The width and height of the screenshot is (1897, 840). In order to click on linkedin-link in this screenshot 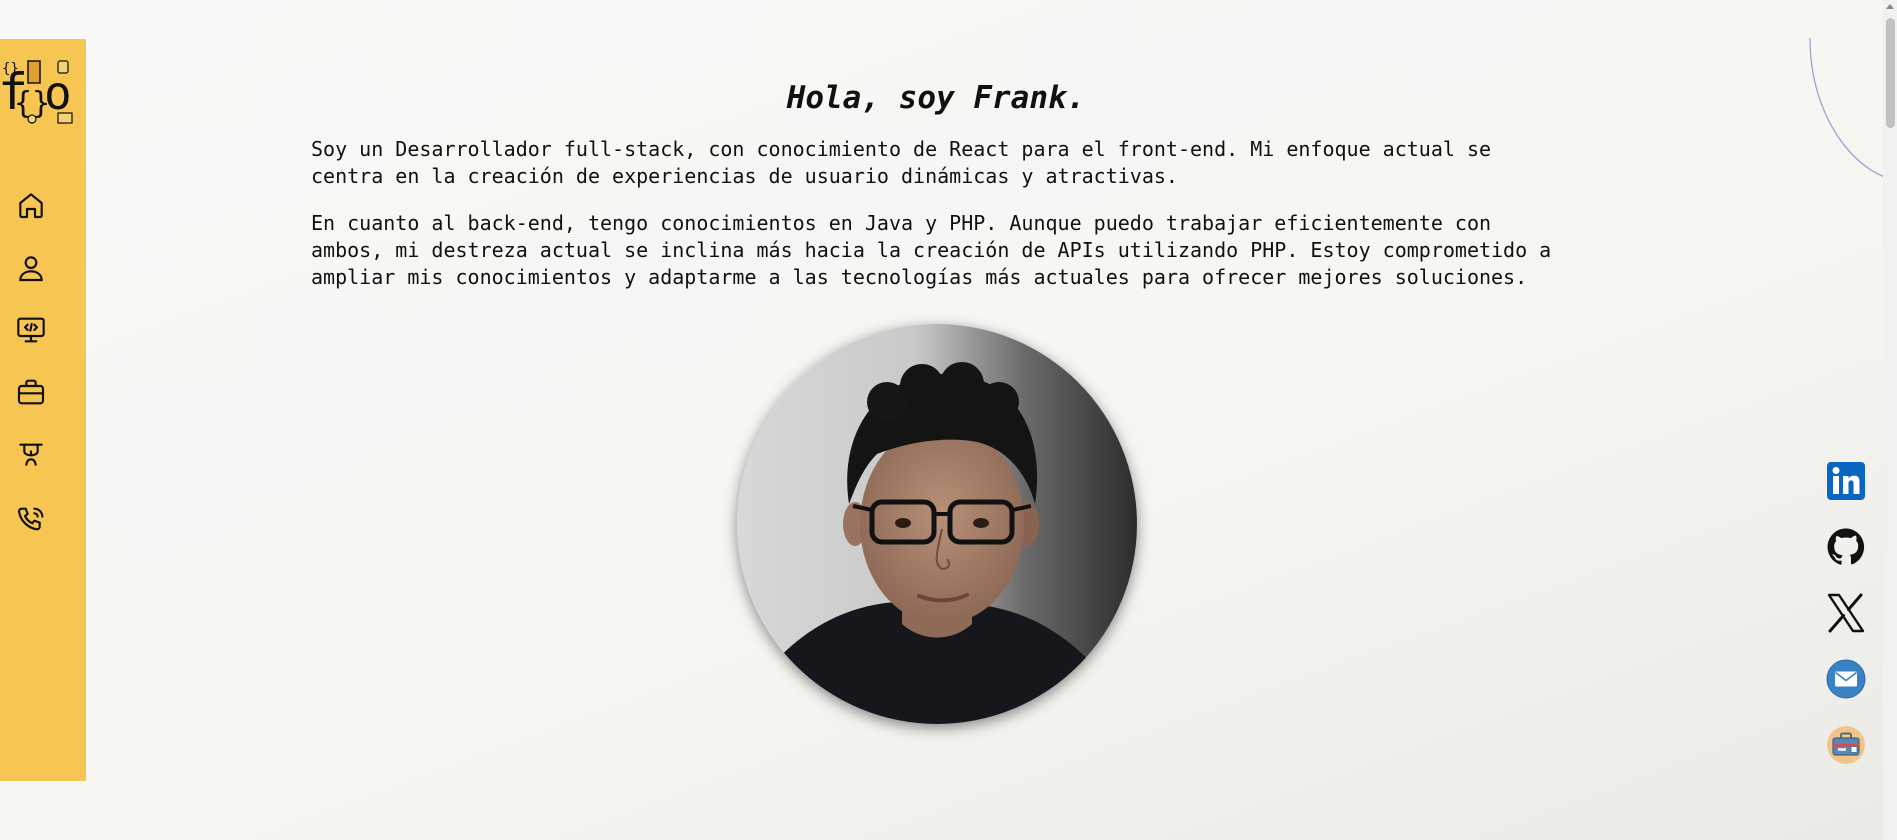, I will do `click(1846, 481)`.